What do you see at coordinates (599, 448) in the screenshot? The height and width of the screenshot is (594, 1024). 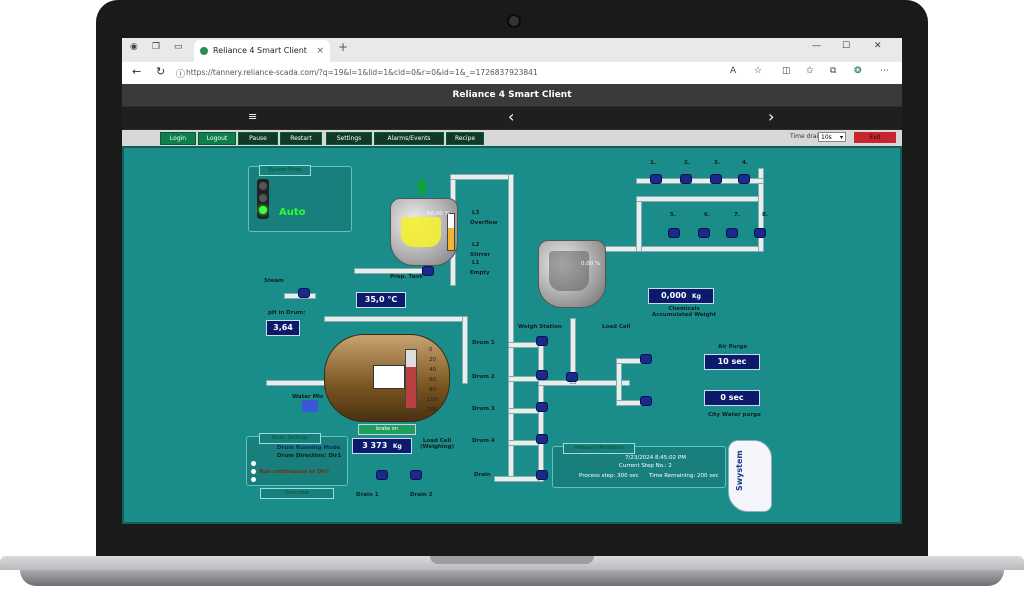 I see `process-info-title: Process information` at bounding box center [599, 448].